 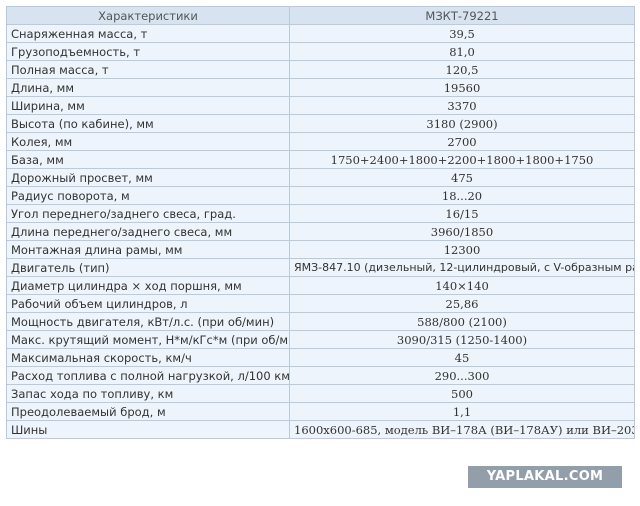 What do you see at coordinates (545, 477) in the screenshot?
I see `watermark-logo: YAPLAKAL.COM` at bounding box center [545, 477].